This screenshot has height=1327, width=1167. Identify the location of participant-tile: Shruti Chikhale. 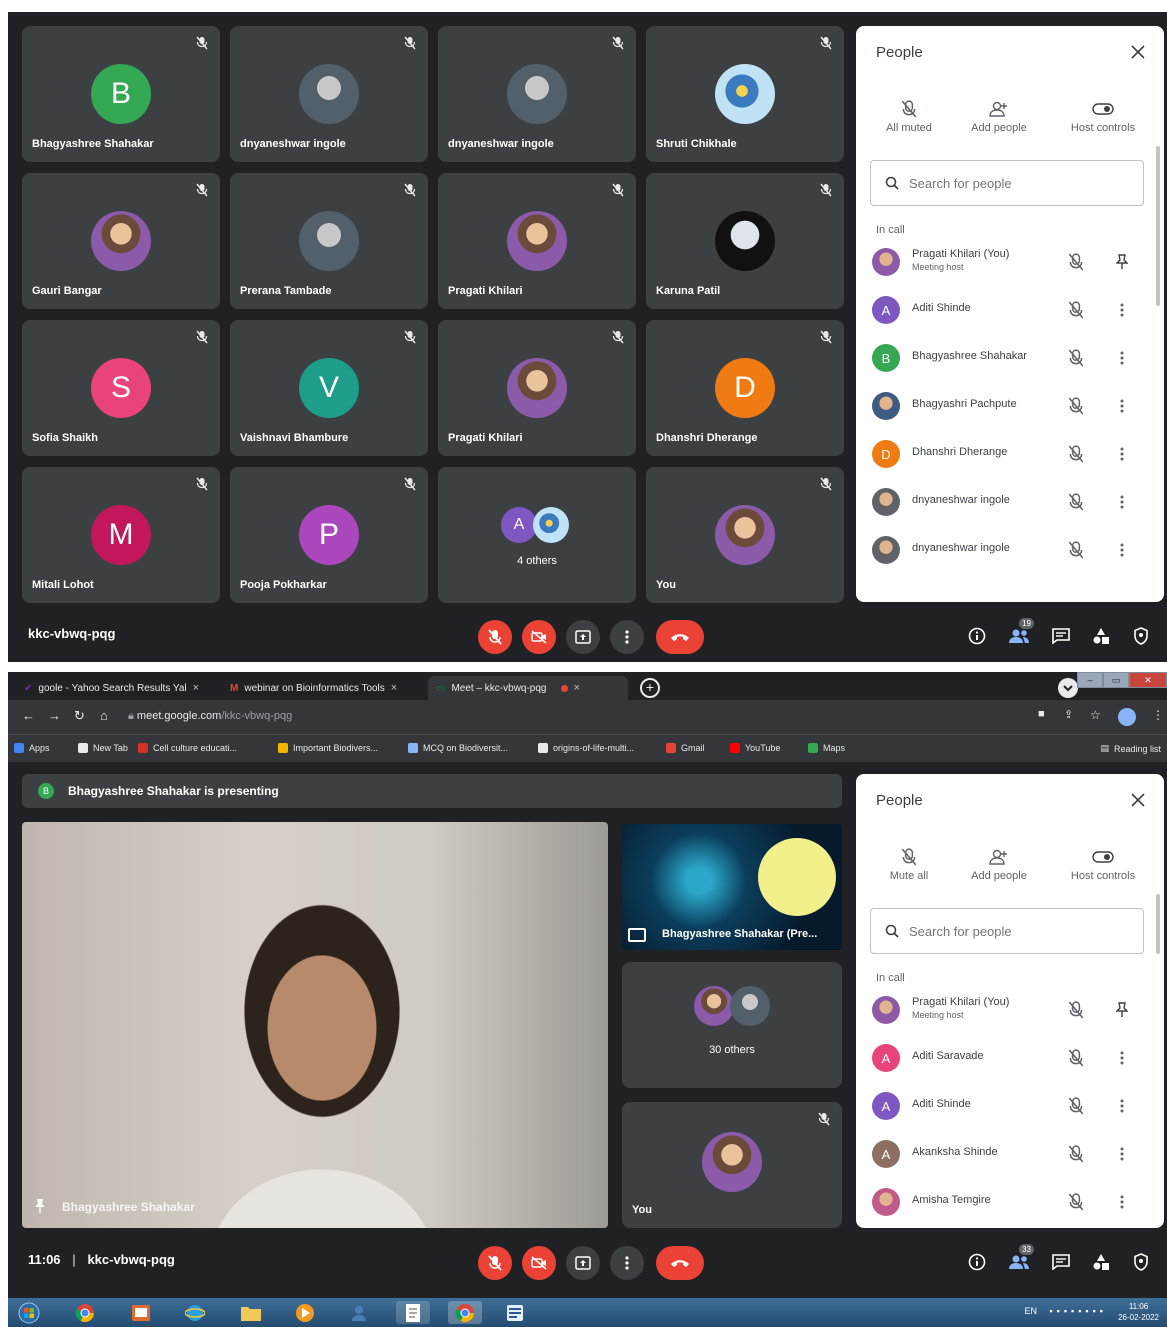
(745, 94).